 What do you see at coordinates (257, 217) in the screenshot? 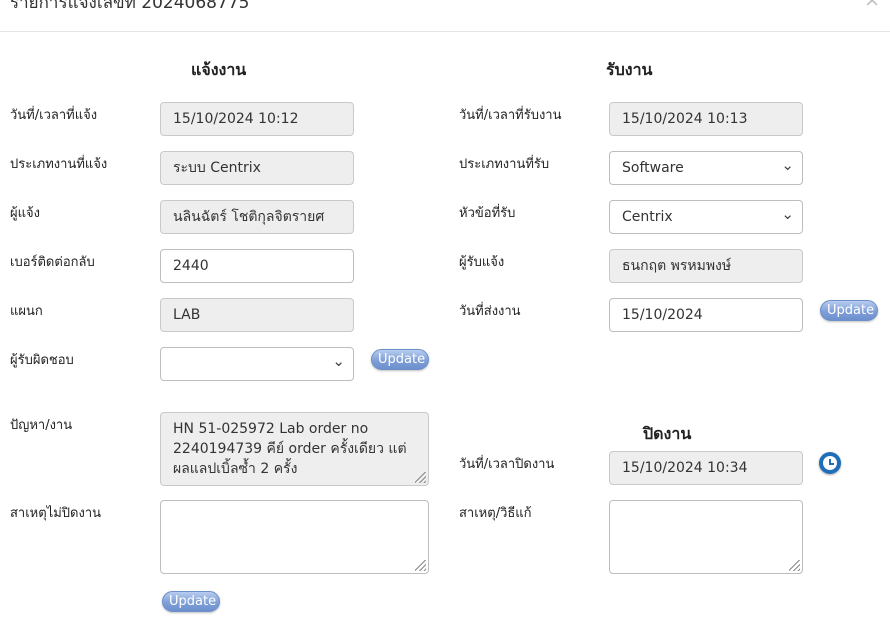
I see `reporter-field: นลินฉัตร์ โชติกุลจิตรายศ` at bounding box center [257, 217].